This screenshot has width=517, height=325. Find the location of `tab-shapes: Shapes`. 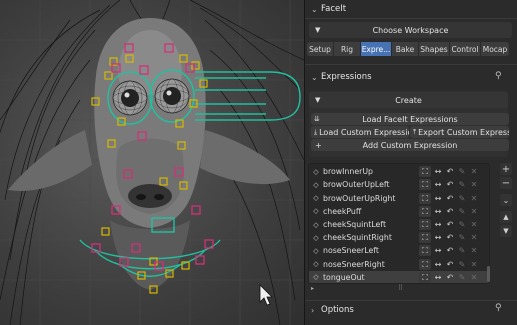

tab-shapes: Shapes is located at coordinates (434, 49).